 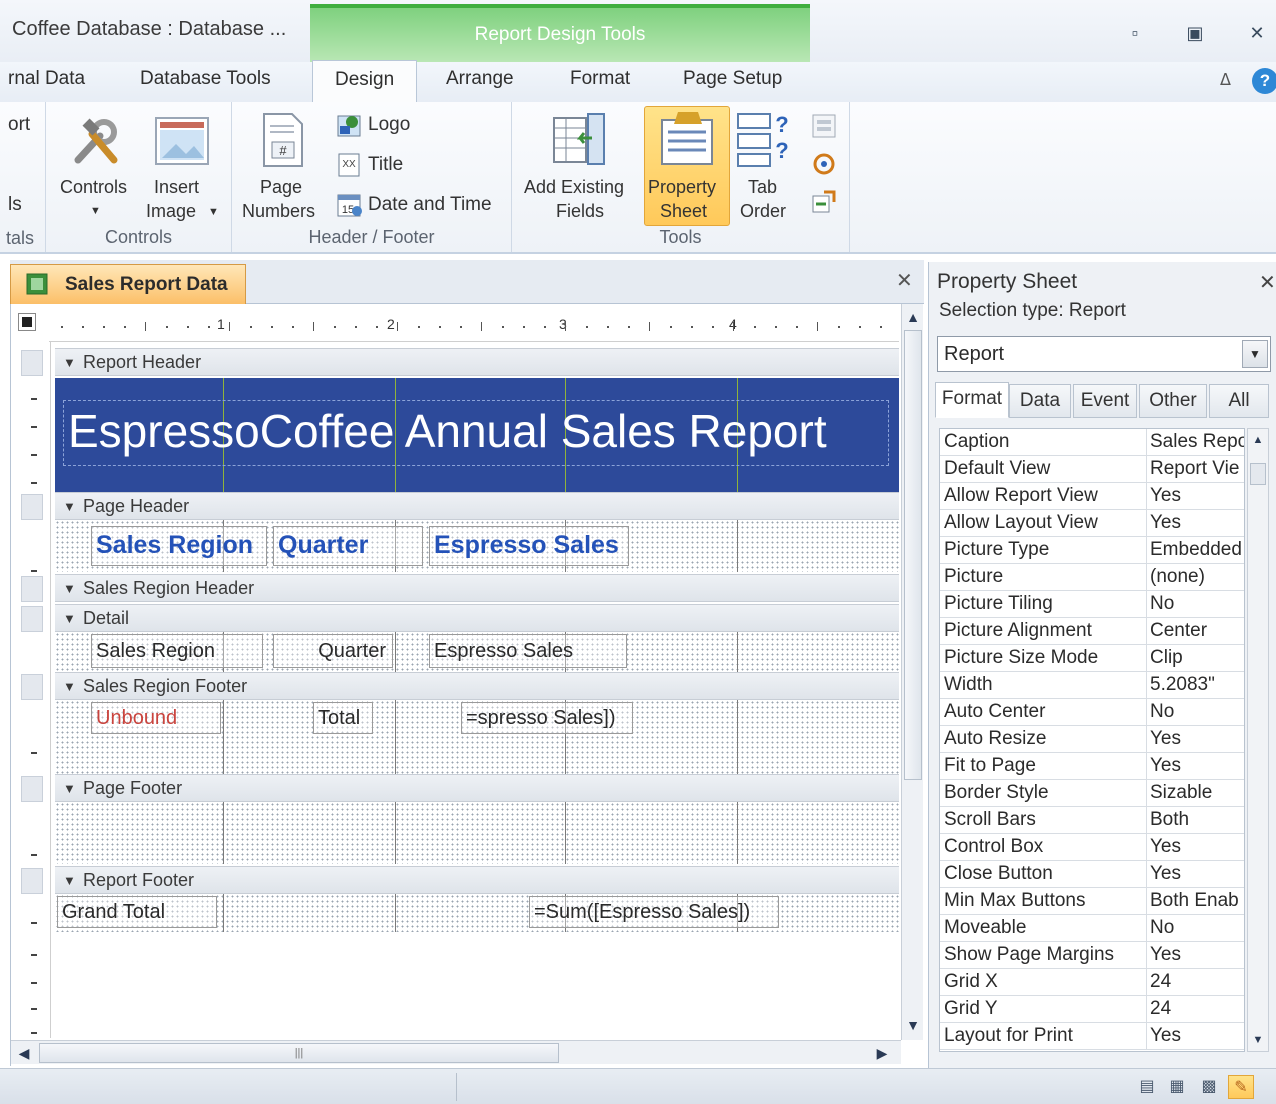 What do you see at coordinates (687, 141) in the screenshot?
I see `property-sheet-icon` at bounding box center [687, 141].